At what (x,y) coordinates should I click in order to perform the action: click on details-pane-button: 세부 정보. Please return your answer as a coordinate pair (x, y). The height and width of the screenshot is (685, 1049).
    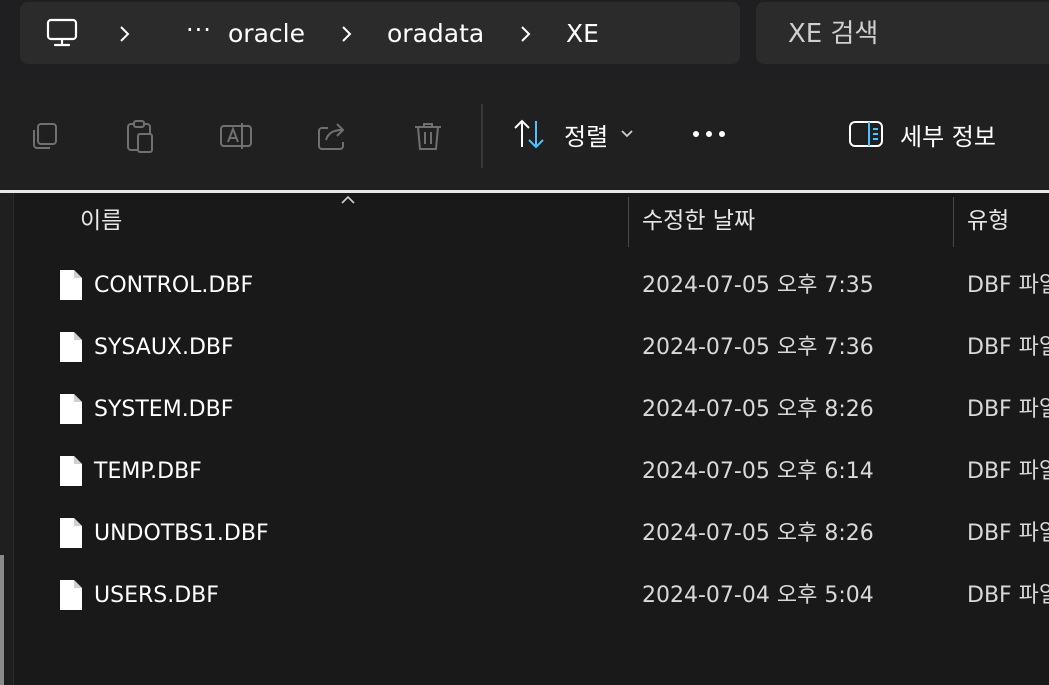
    Looking at the image, I should click on (922, 134).